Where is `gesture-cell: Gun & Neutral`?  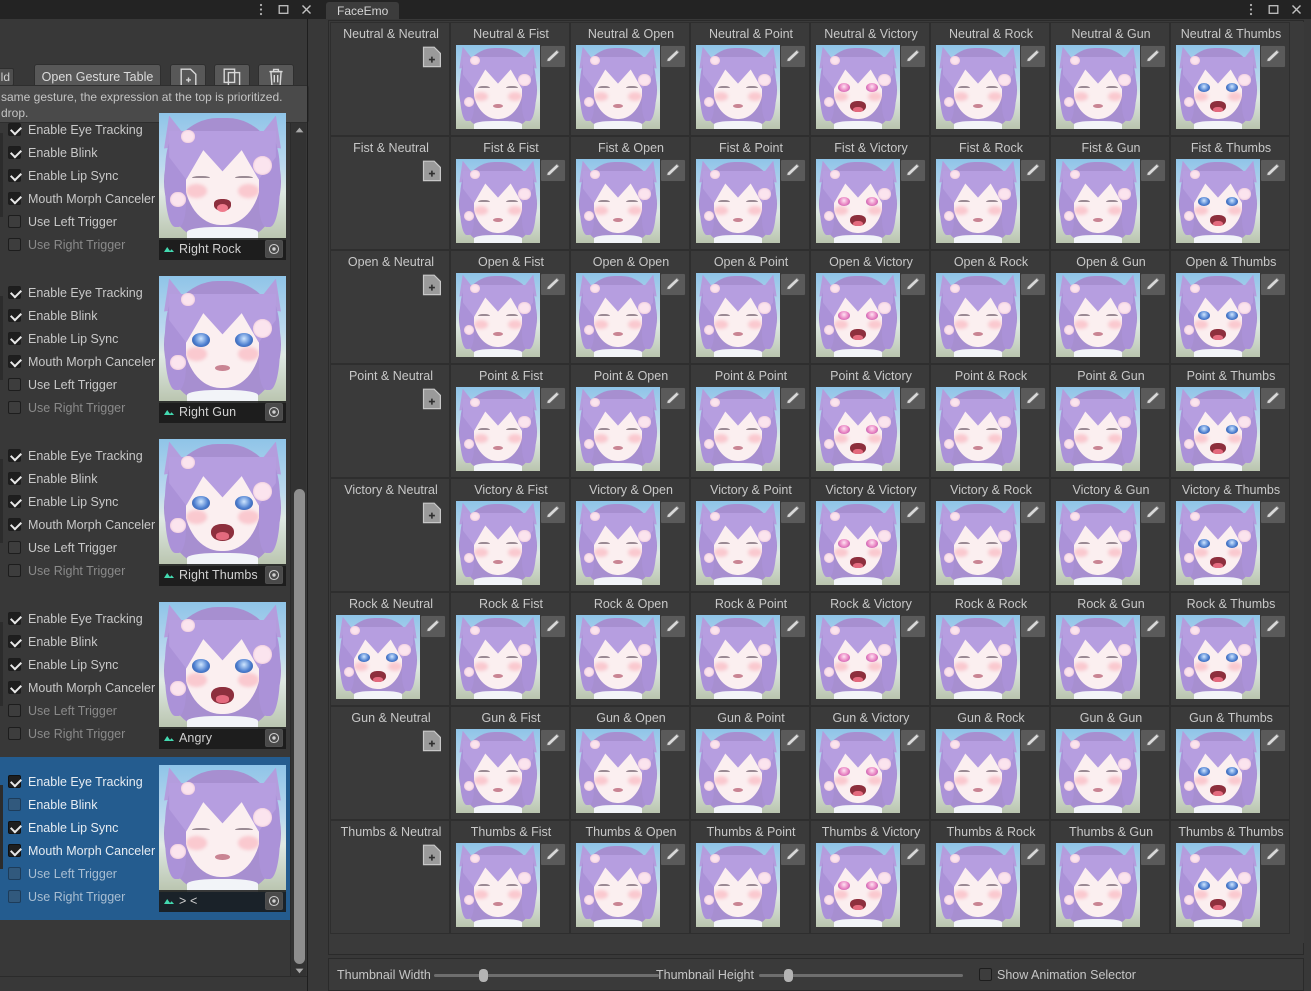
gesture-cell: Gun & Neutral is located at coordinates (390, 763).